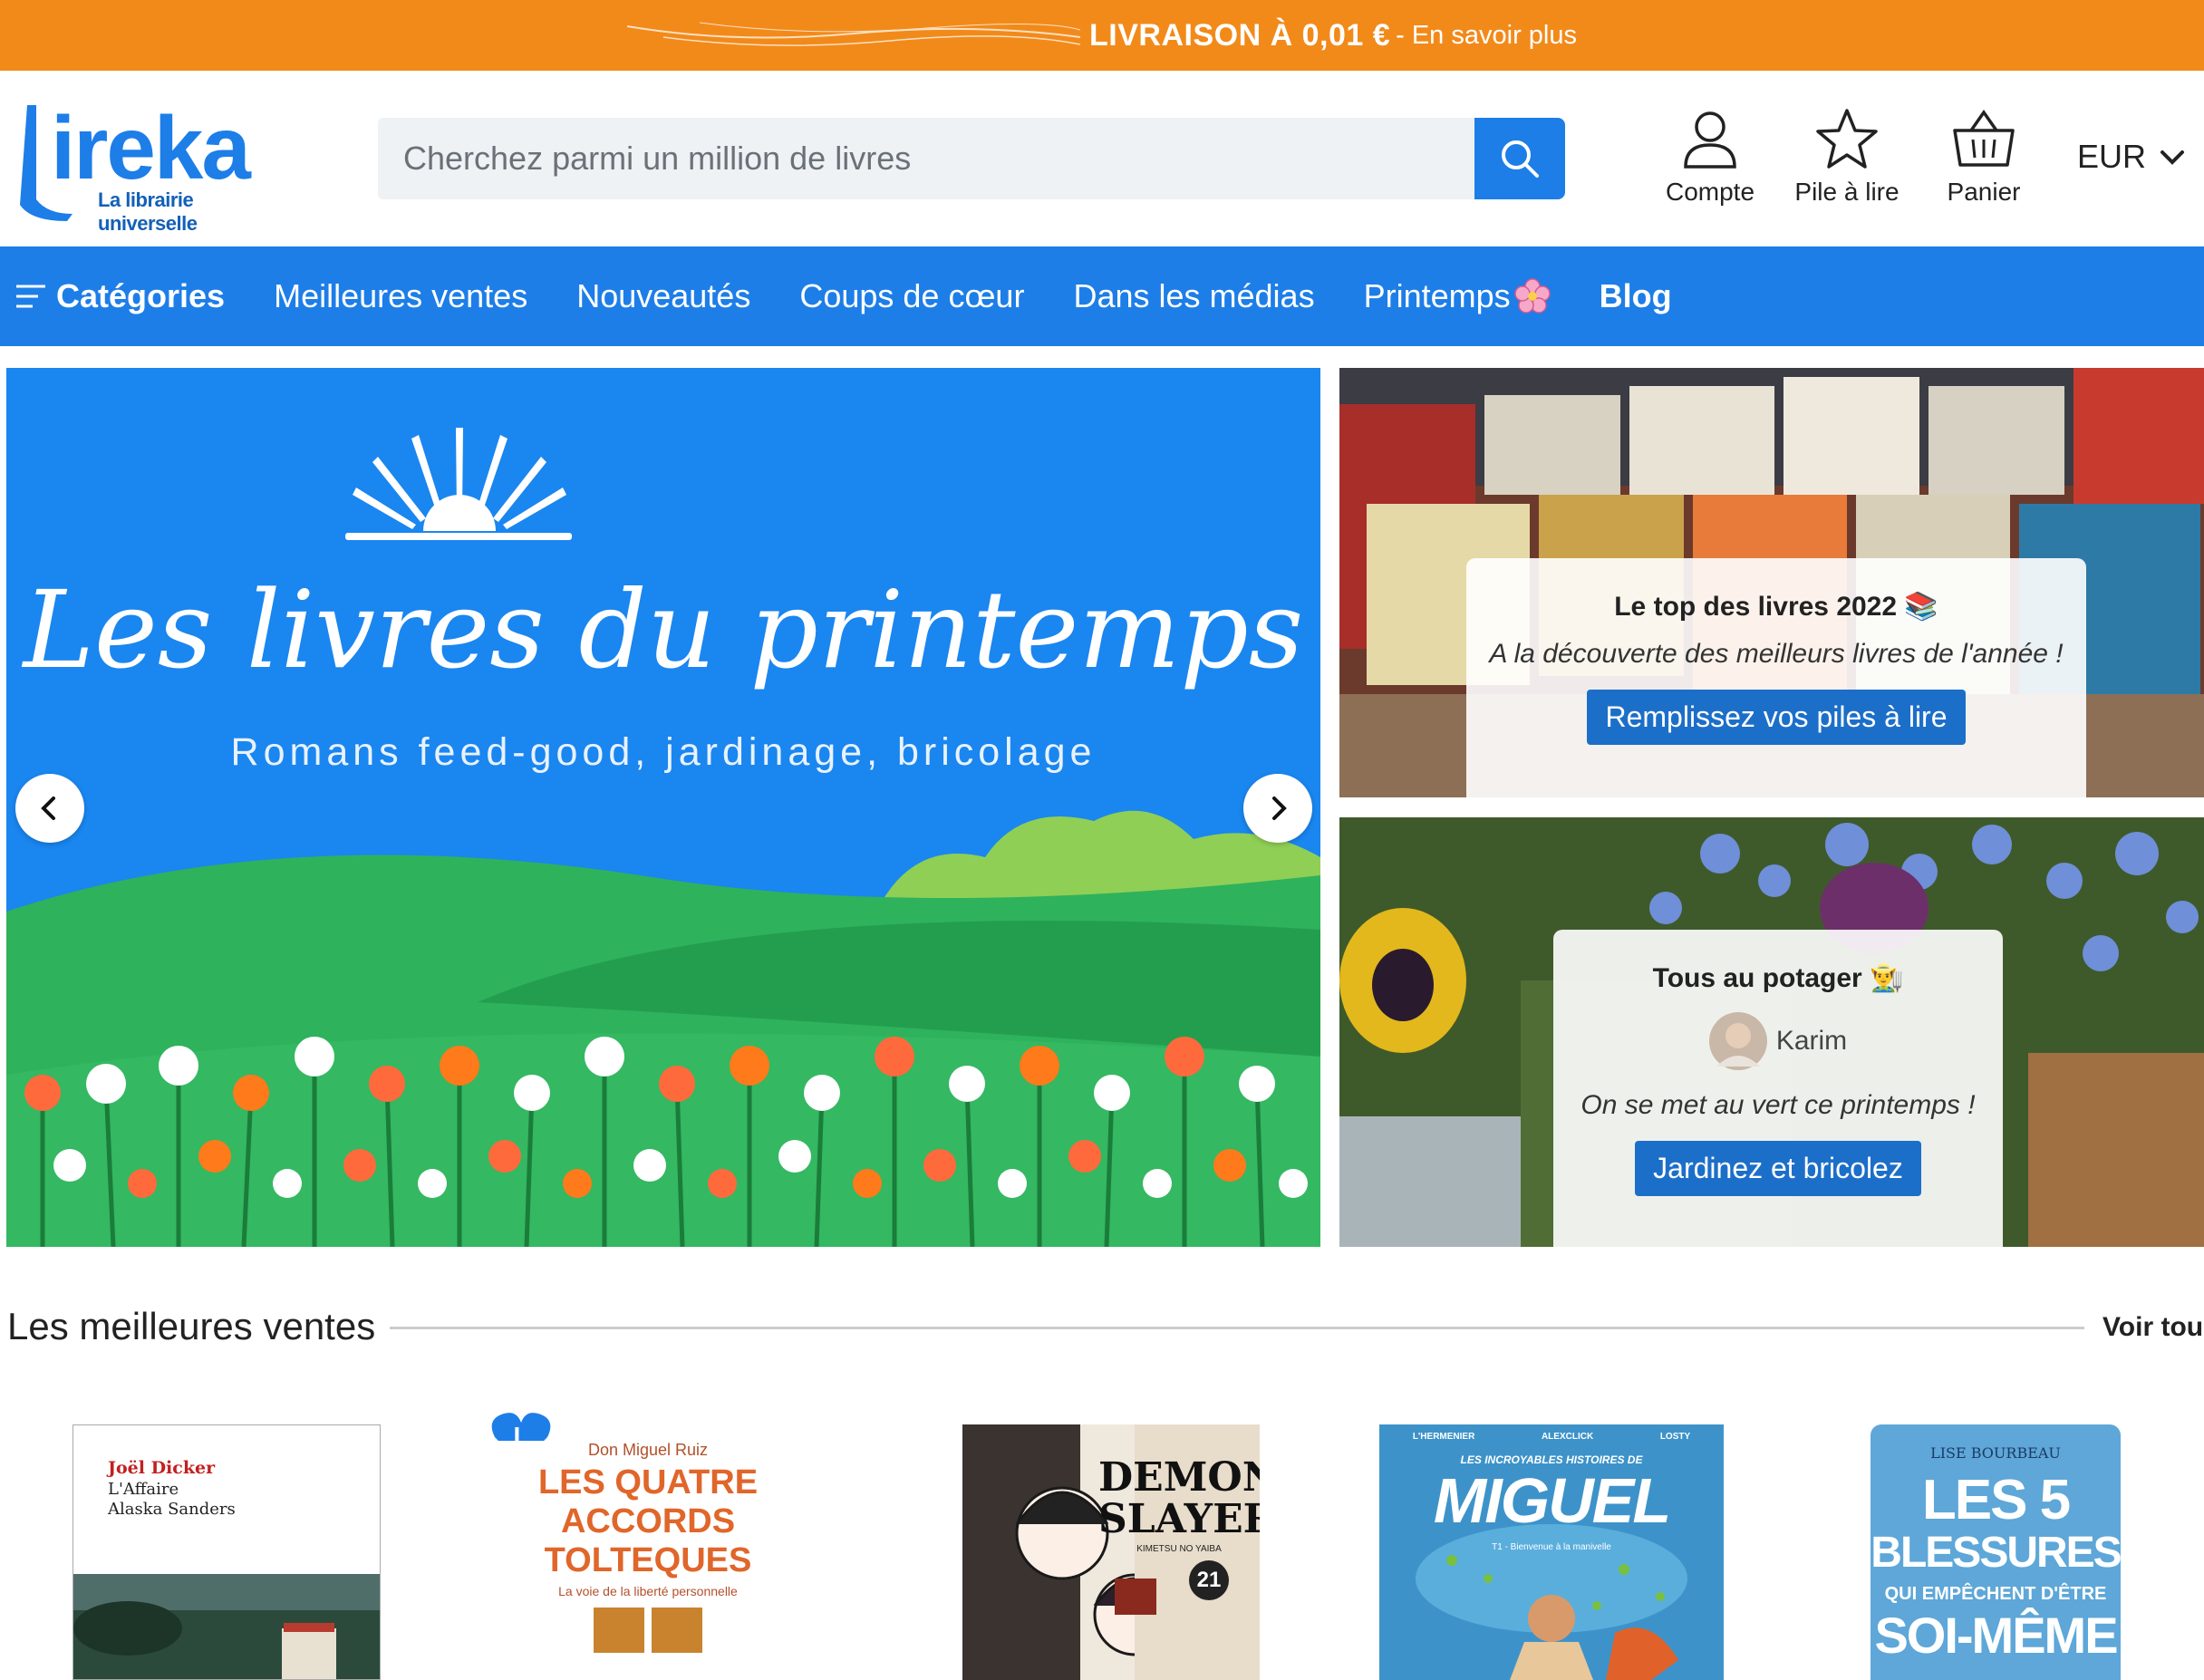 The image size is (2204, 1680). What do you see at coordinates (191, 1326) in the screenshot?
I see `section-title: Les meilleures ventes` at bounding box center [191, 1326].